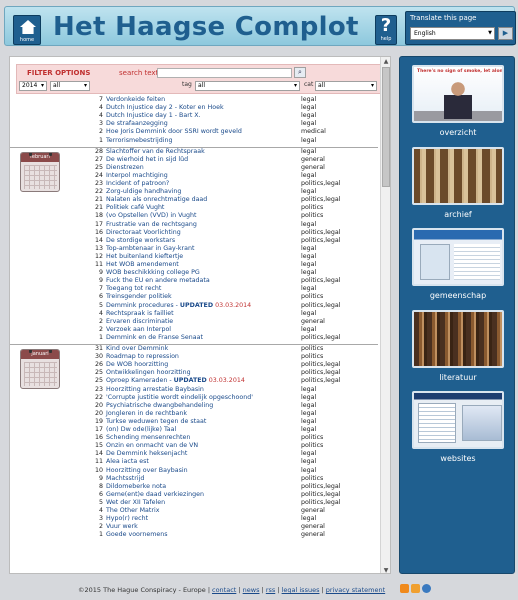  Describe the element at coordinates (458, 176) in the screenshot. I see `archive-image` at that location.